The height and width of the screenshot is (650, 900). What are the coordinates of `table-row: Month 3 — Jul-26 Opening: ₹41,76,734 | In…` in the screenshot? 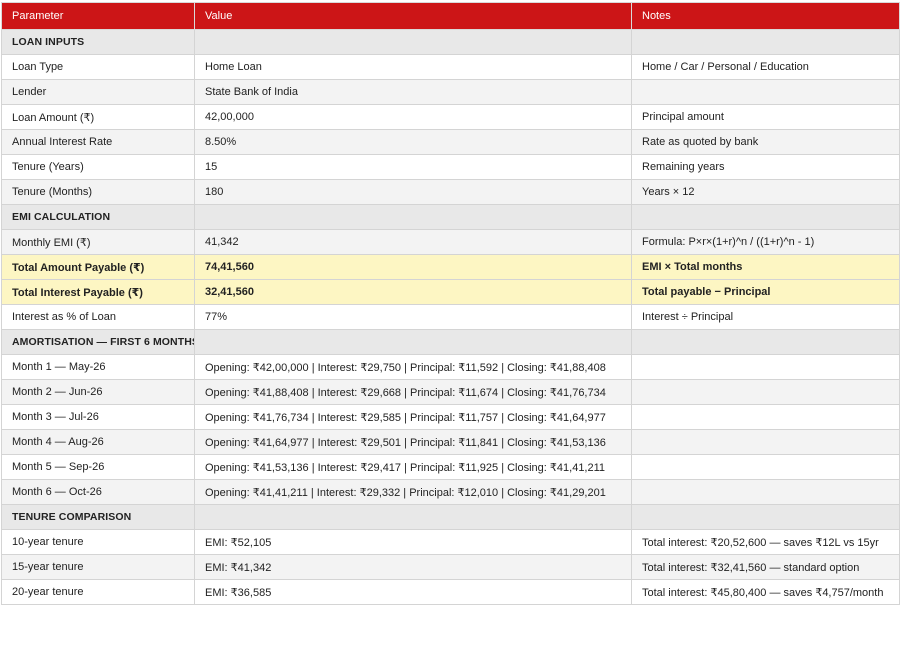 It's located at (450, 417).